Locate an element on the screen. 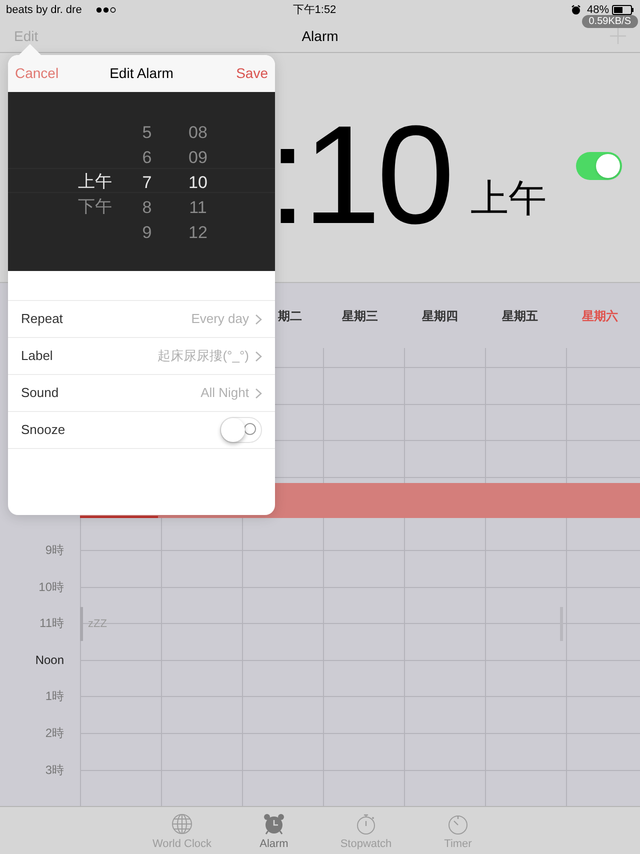  picker-value: 5 is located at coordinates (147, 132).